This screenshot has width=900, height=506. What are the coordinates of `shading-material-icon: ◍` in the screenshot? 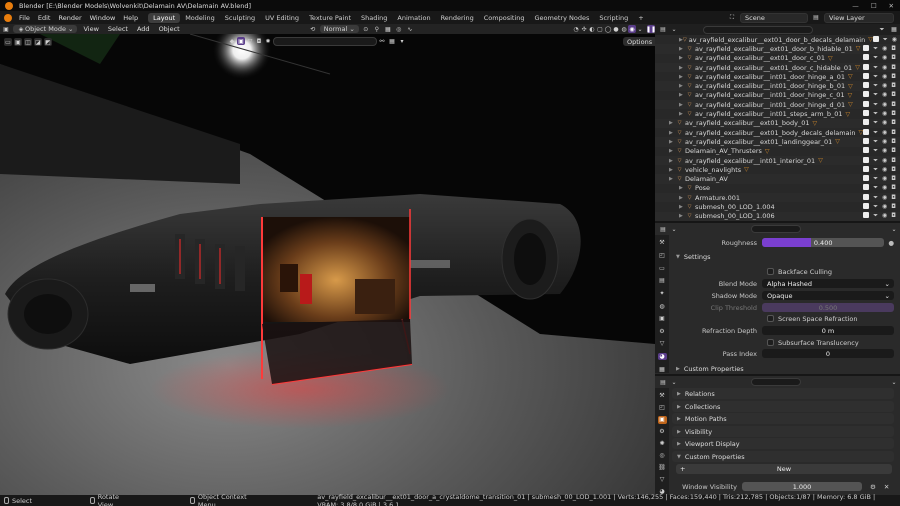 It's located at (624, 29).